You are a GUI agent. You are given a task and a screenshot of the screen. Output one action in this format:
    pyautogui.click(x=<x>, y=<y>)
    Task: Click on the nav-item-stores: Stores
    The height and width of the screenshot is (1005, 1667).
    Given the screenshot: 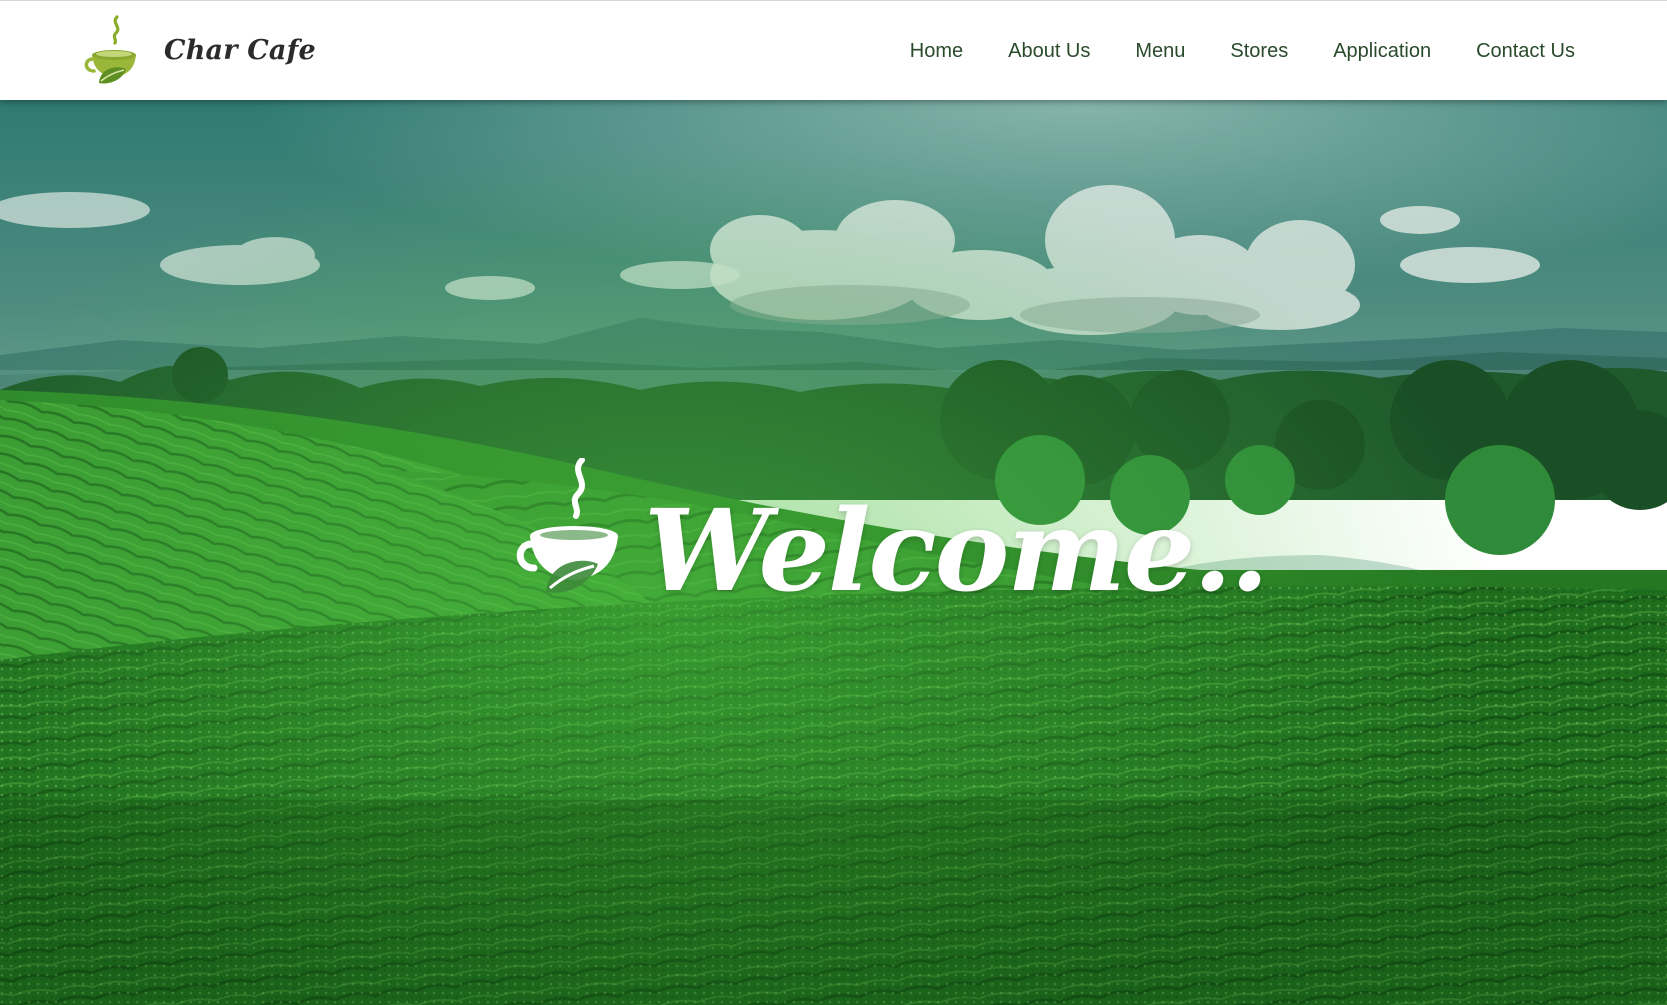 What is the action you would take?
    pyautogui.click(x=1259, y=51)
    